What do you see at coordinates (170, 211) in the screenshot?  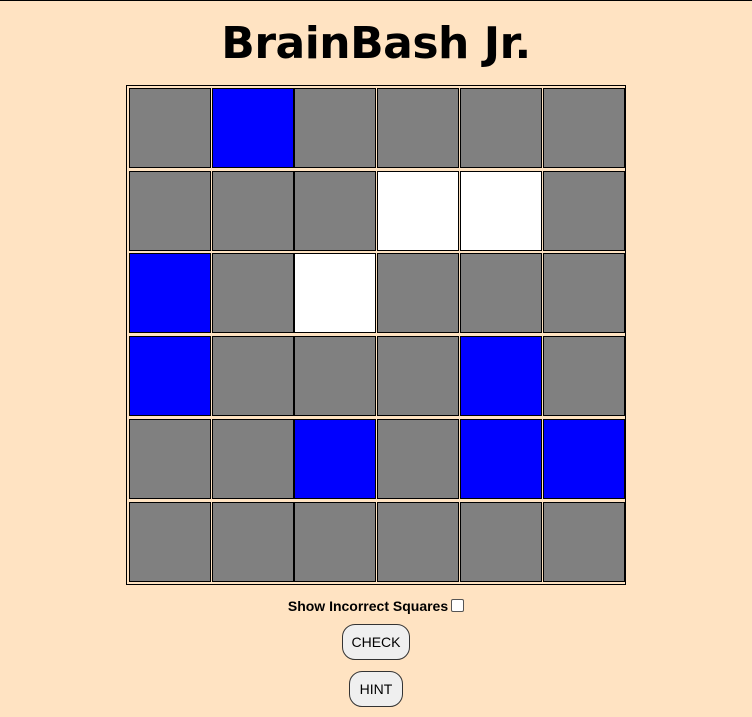 I see `board-cell-r2-c1` at bounding box center [170, 211].